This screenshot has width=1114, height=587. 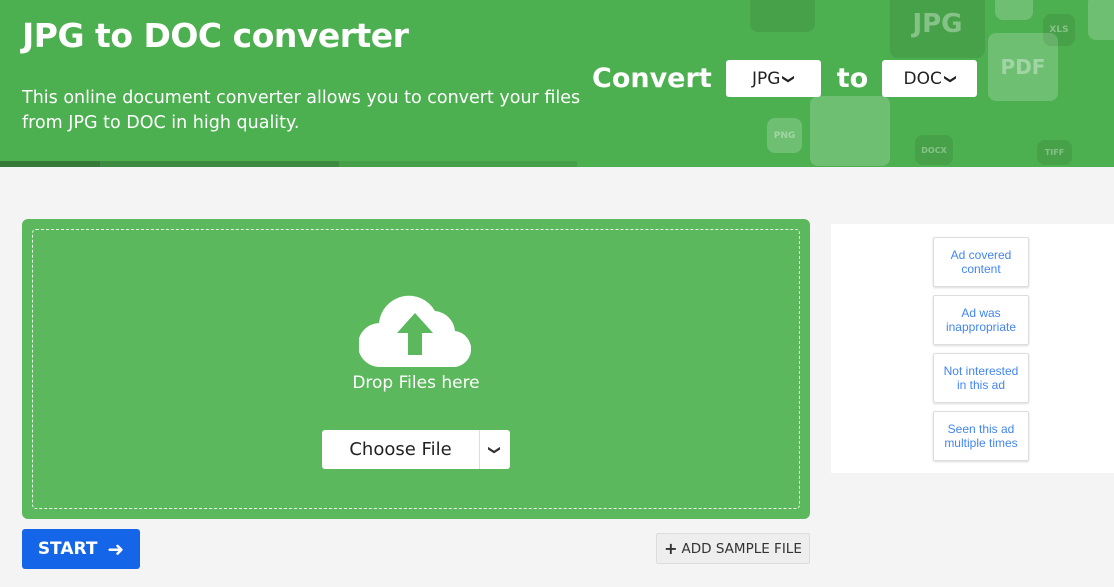 What do you see at coordinates (652, 78) in the screenshot?
I see `convert-label: Convert` at bounding box center [652, 78].